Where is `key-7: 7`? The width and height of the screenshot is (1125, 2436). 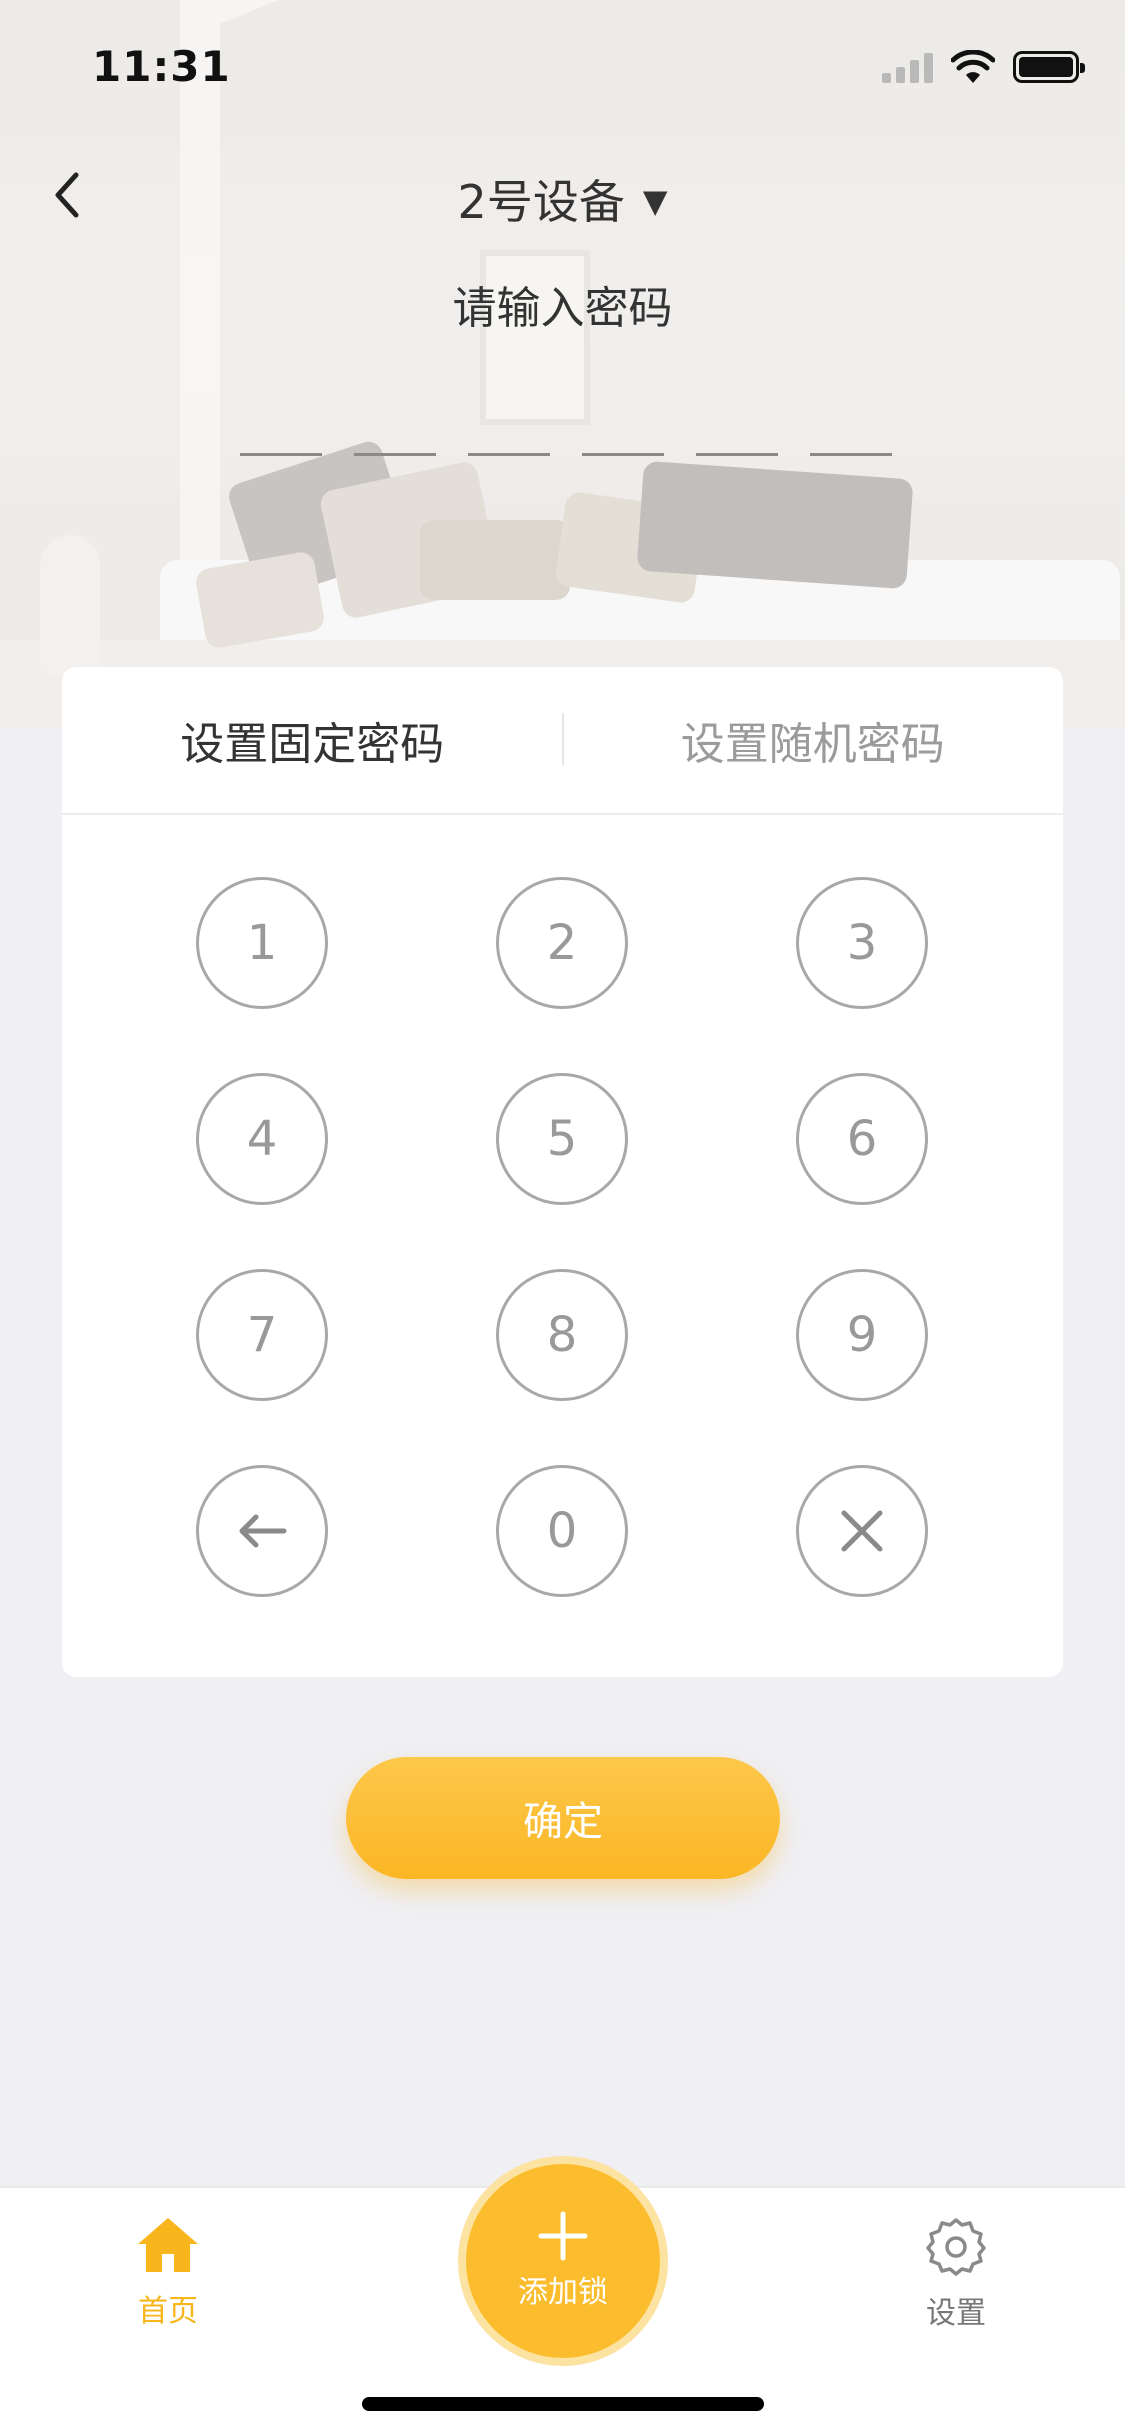 key-7: 7 is located at coordinates (262, 1335).